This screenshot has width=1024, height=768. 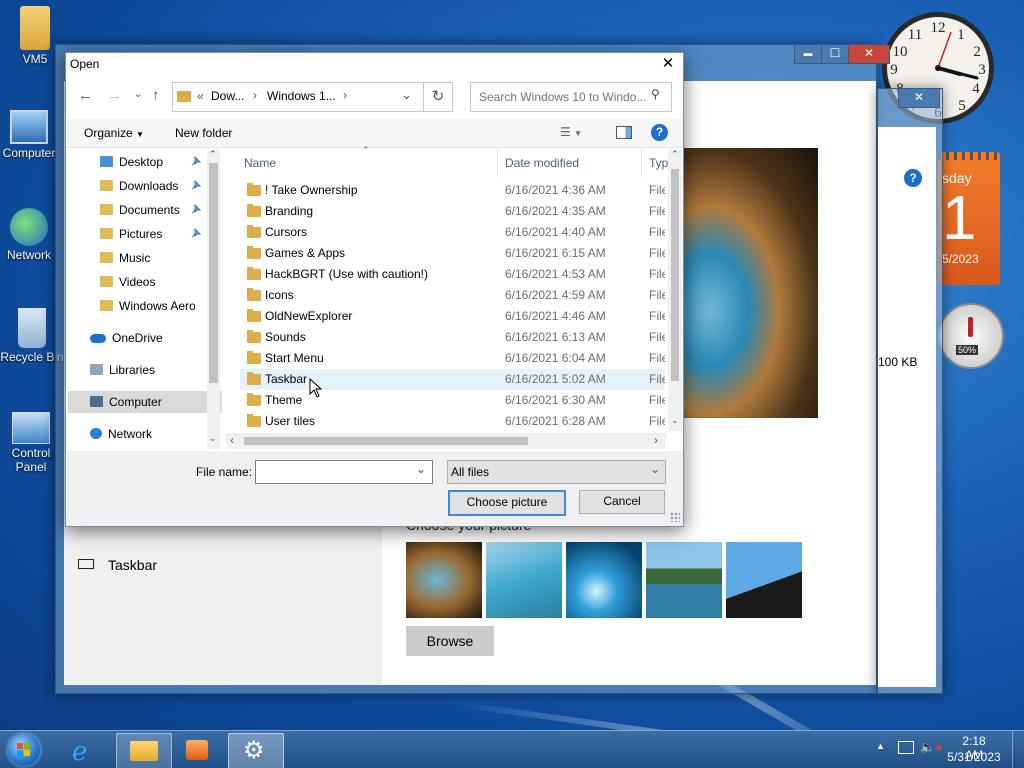 What do you see at coordinates (452, 316) in the screenshot?
I see `file-row: OldNewExplorer 6/16/2021 4:46 AM File` at bounding box center [452, 316].